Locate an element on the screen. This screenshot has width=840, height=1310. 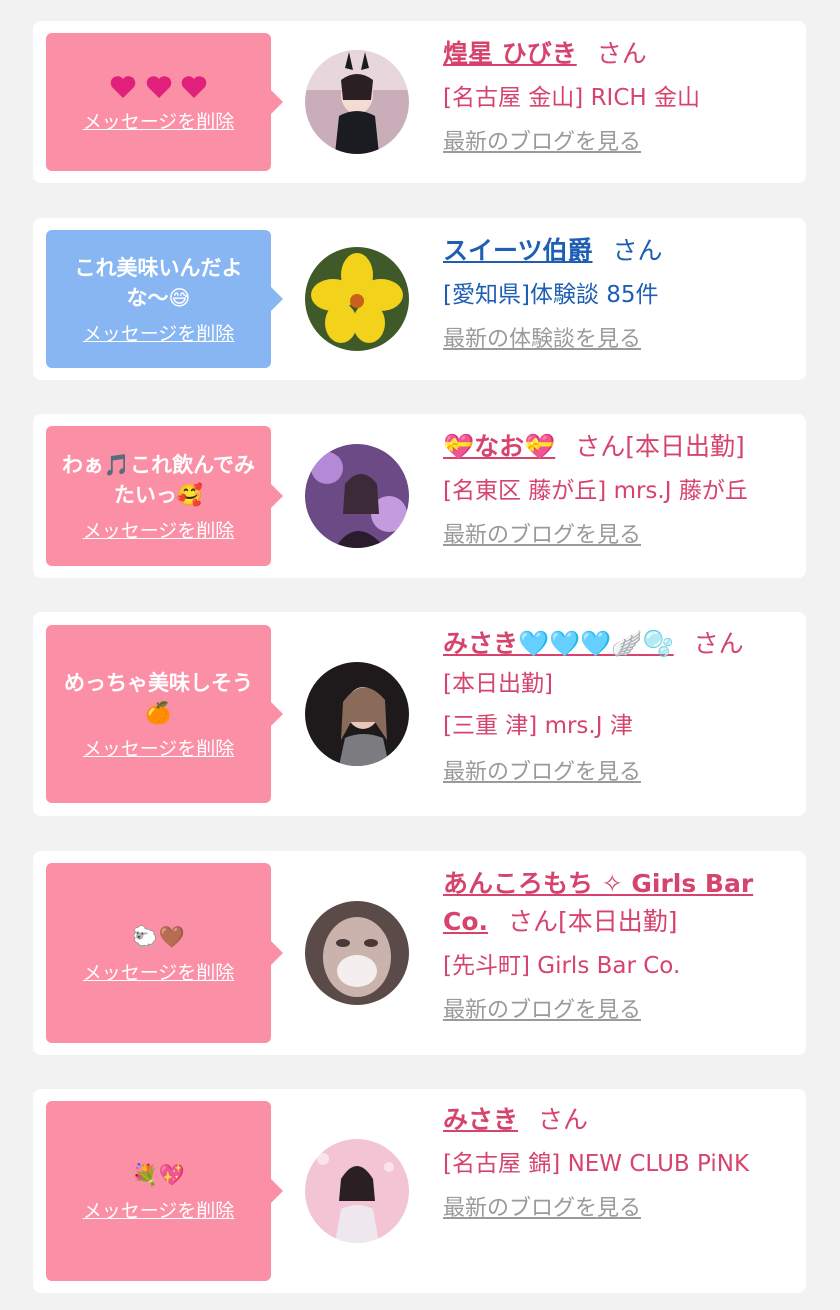
message-icons is located at coordinates (158, 86).